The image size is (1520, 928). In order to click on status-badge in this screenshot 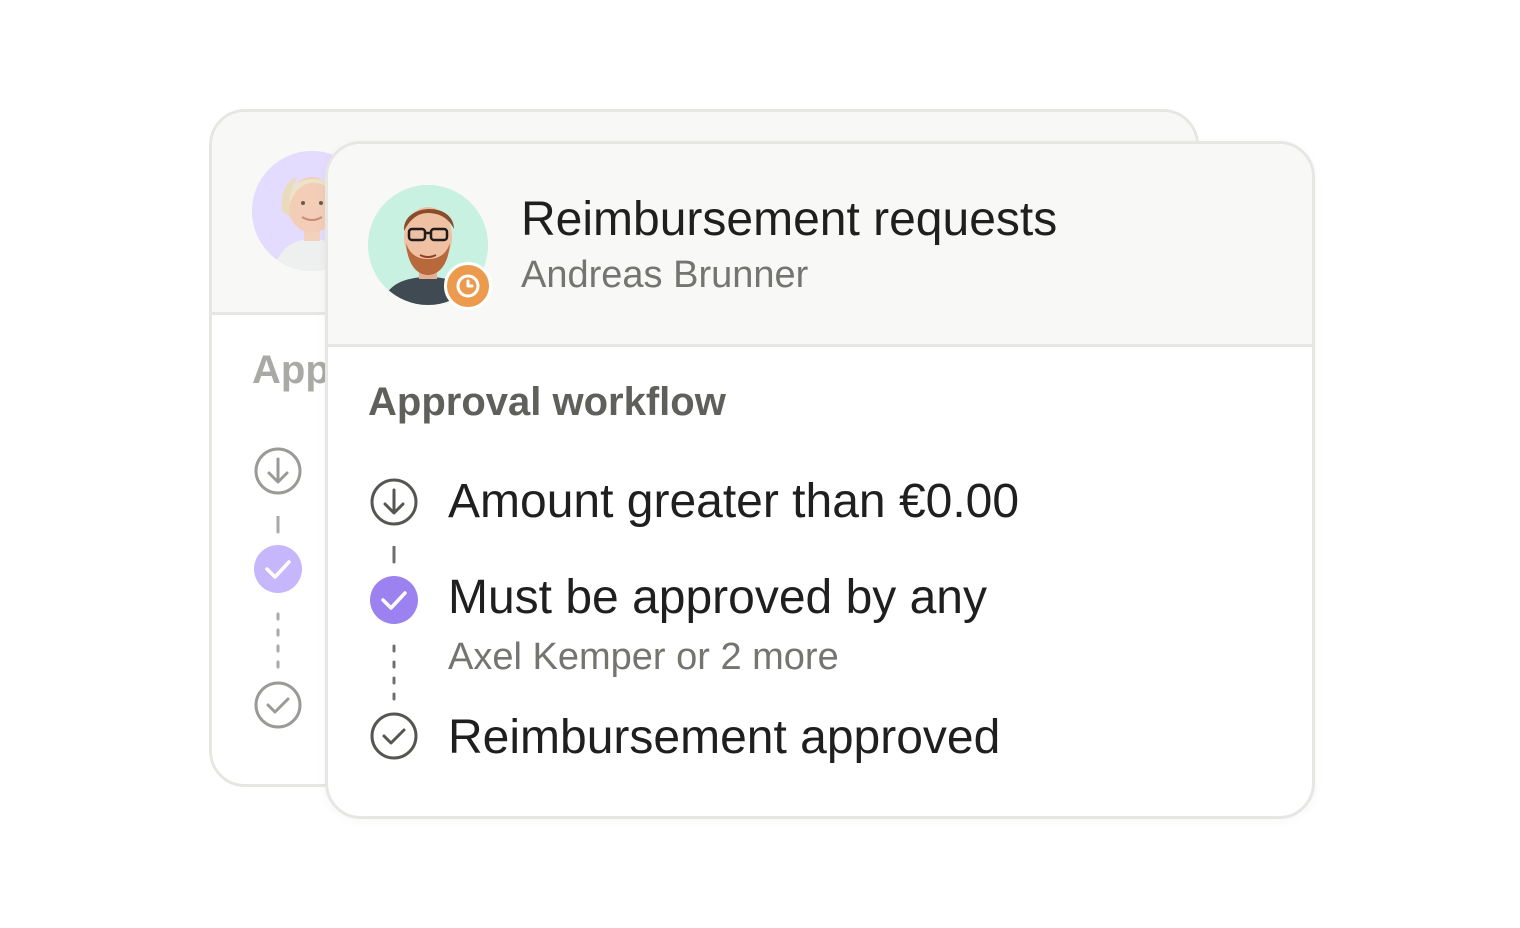, I will do `click(468, 286)`.